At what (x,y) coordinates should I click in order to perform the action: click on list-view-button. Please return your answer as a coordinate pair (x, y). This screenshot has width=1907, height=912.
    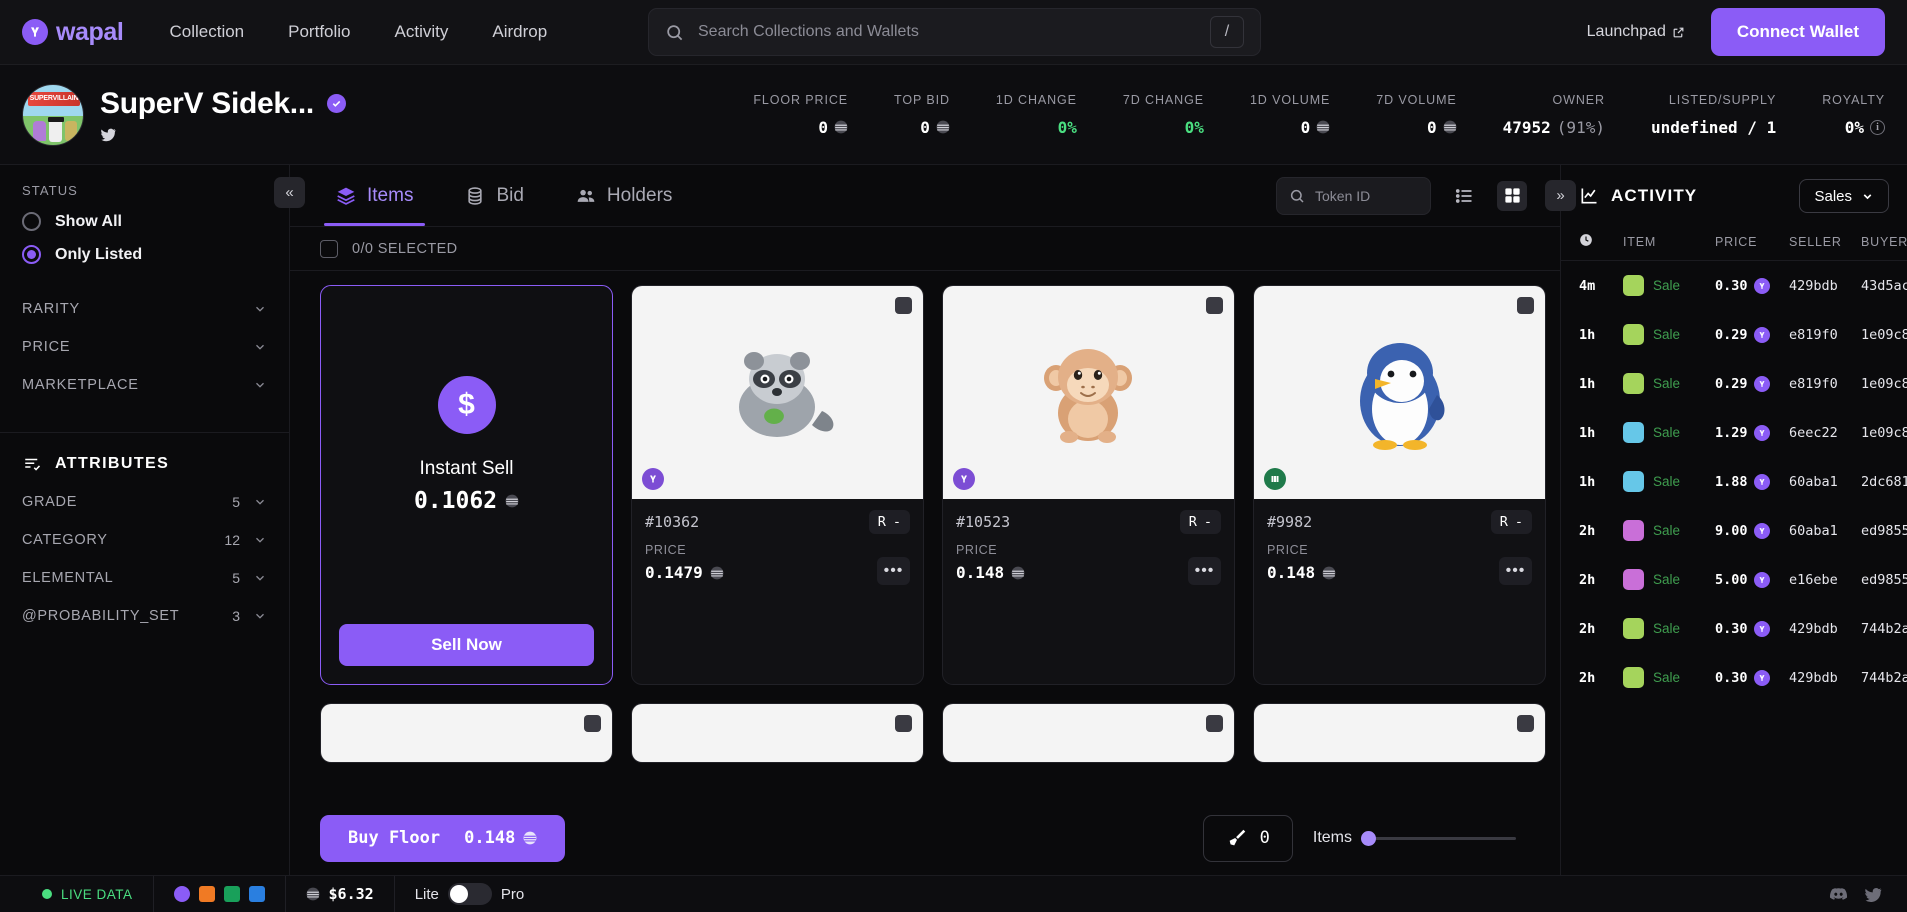
    Looking at the image, I should click on (1464, 196).